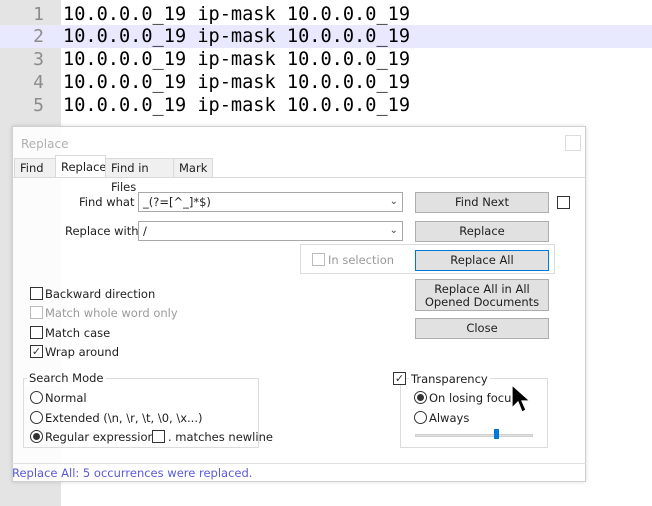 The width and height of the screenshot is (652, 506). I want to click on line-number: 4, so click(38, 82).